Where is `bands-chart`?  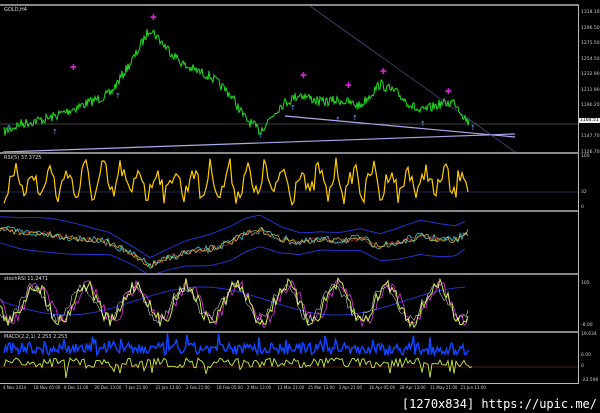 bands-chart is located at coordinates (234, 243).